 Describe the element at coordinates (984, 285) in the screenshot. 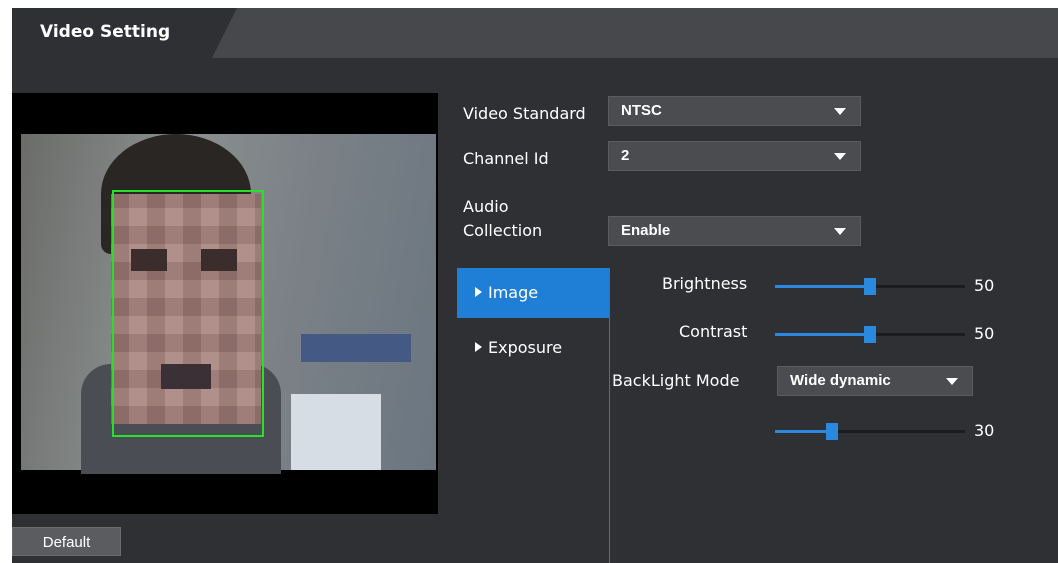

I see `brightness-value: 50` at that location.